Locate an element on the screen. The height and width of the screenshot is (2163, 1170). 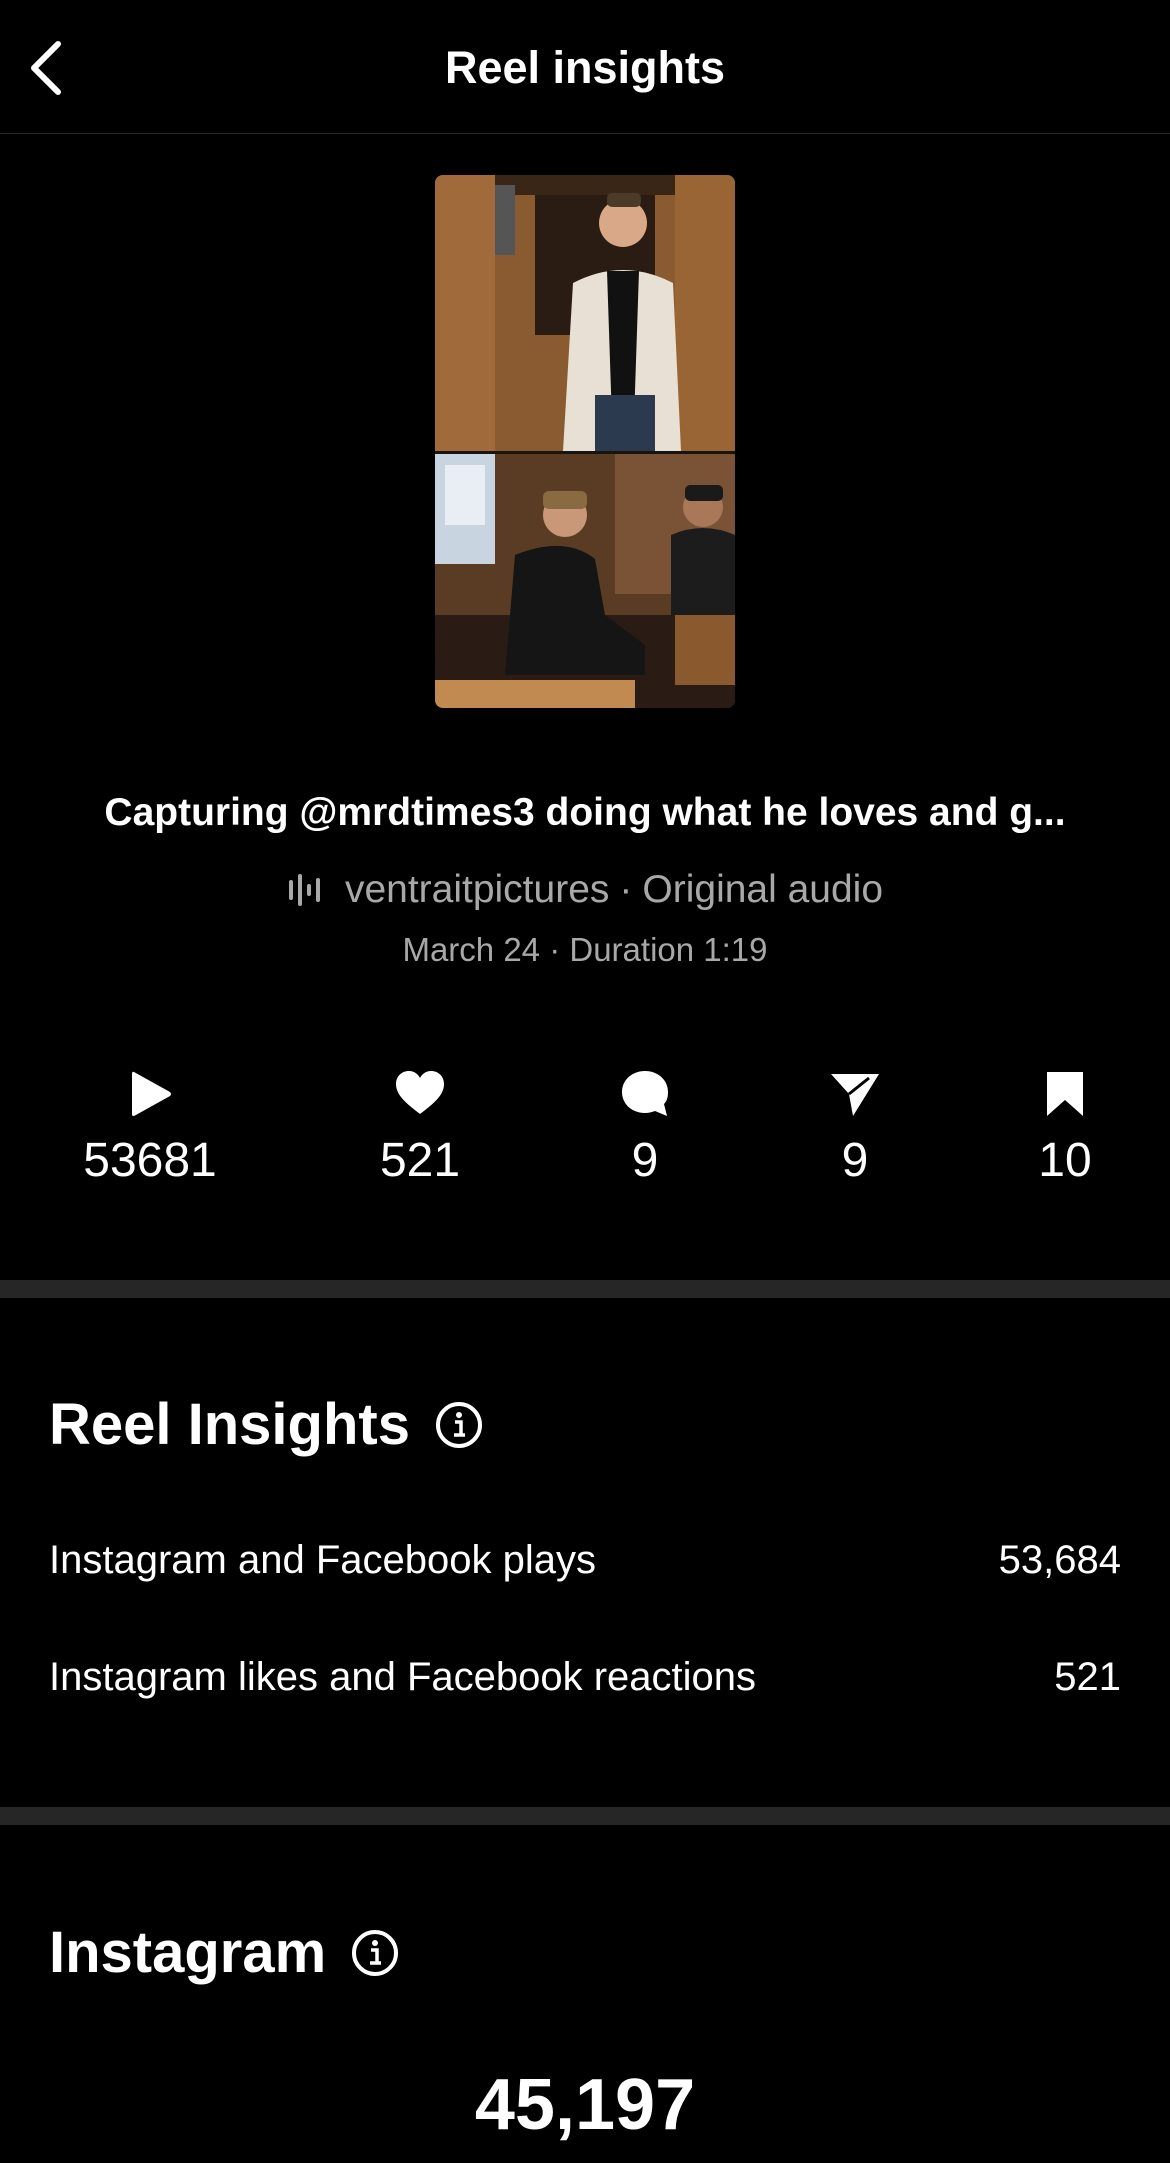
audio-waveform-icon is located at coordinates (304, 890).